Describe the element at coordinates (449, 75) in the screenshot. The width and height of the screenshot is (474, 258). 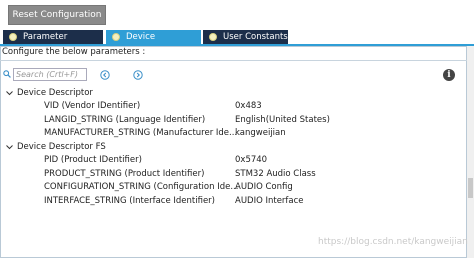
I see `info-icon: i` at that location.